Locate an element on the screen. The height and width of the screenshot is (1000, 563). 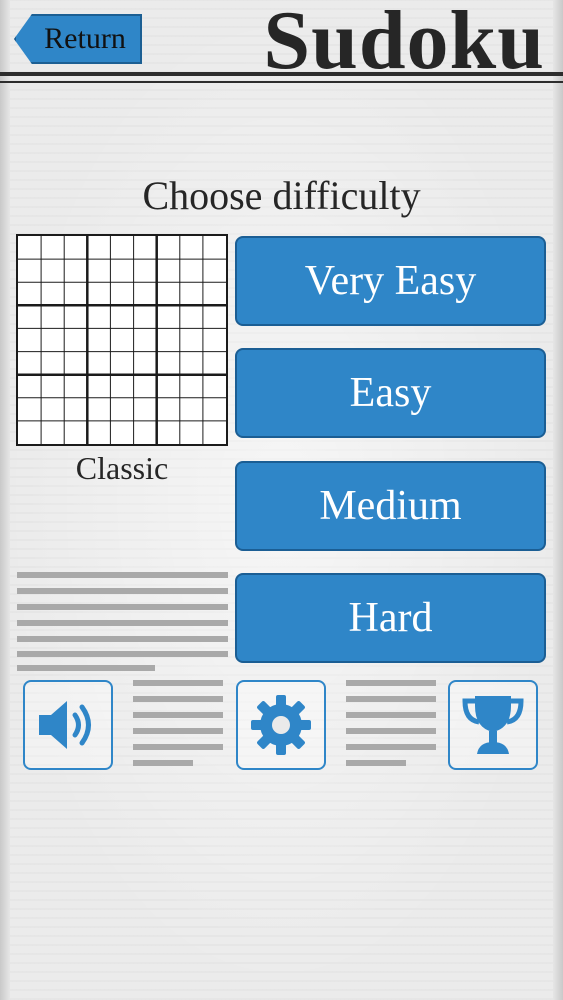
very-easy-button: Very Easy is located at coordinates (390, 281).